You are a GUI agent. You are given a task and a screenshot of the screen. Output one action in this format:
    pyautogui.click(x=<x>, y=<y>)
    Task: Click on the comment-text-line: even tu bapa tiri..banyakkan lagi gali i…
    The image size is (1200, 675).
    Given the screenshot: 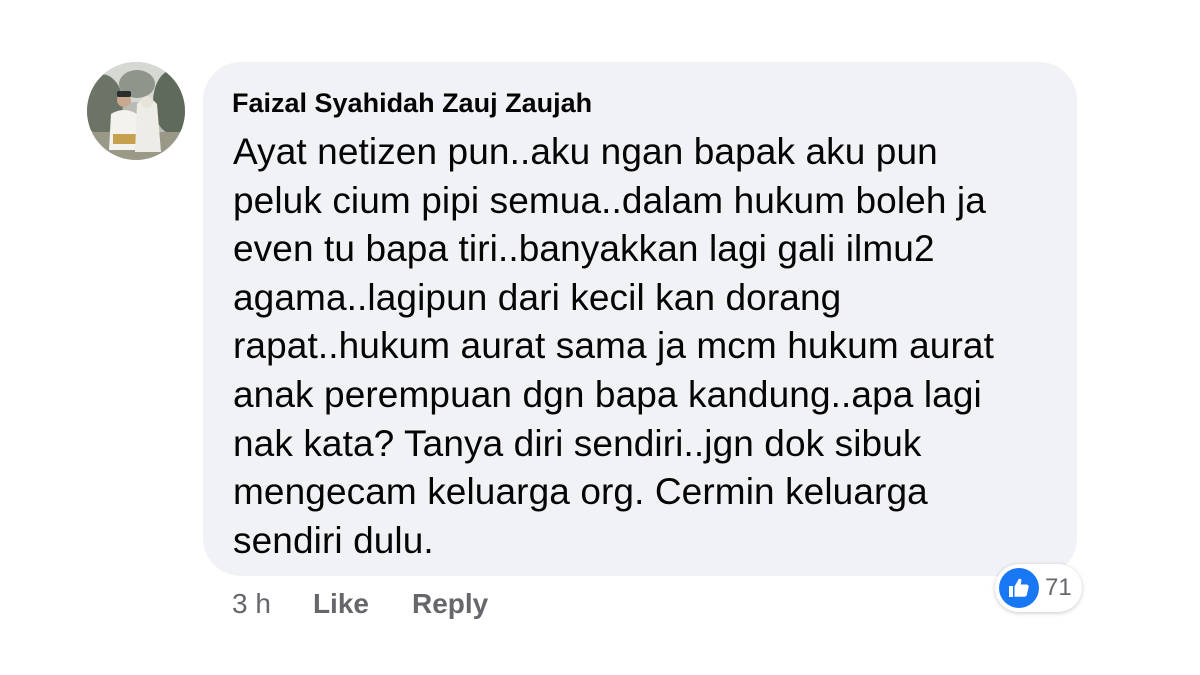 What is the action you would take?
    pyautogui.click(x=584, y=249)
    